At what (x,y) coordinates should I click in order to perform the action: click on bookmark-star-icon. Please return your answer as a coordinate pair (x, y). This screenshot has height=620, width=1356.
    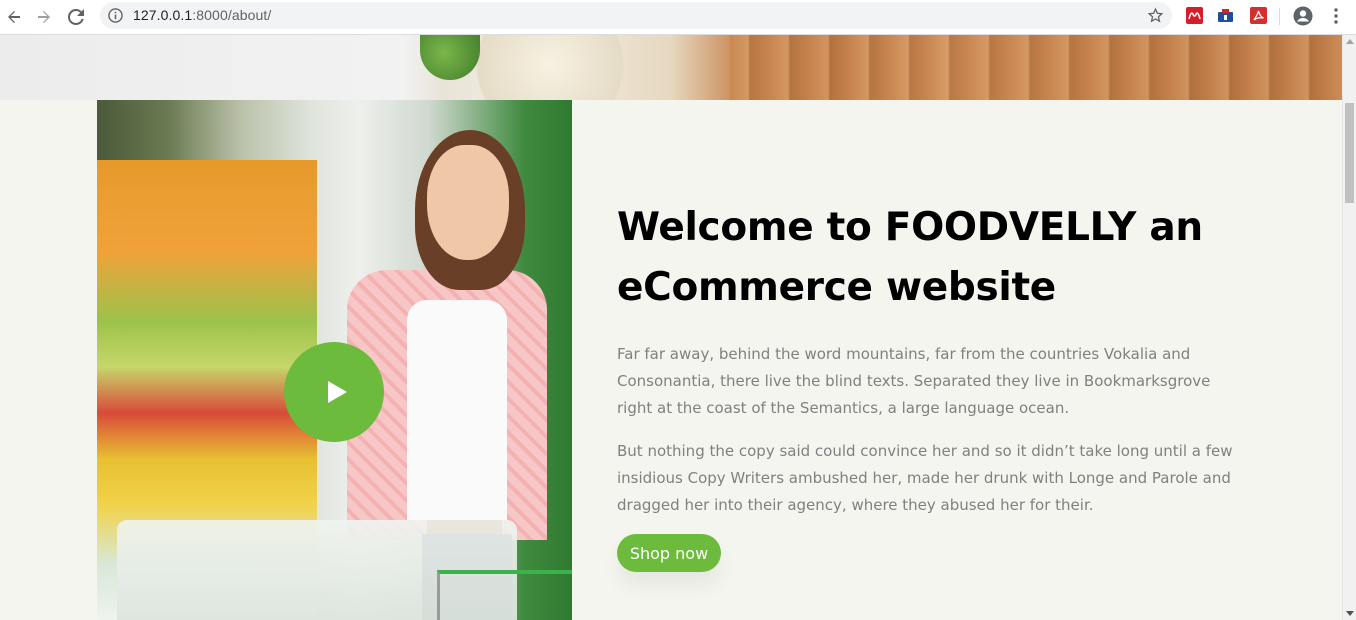
    Looking at the image, I should click on (1155, 15).